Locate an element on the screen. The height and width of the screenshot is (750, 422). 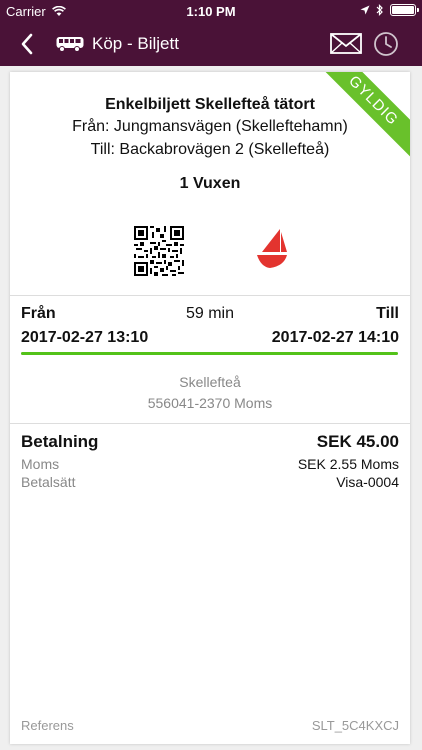
status-bar: Carrier 1:10 PM is located at coordinates (211, 11).